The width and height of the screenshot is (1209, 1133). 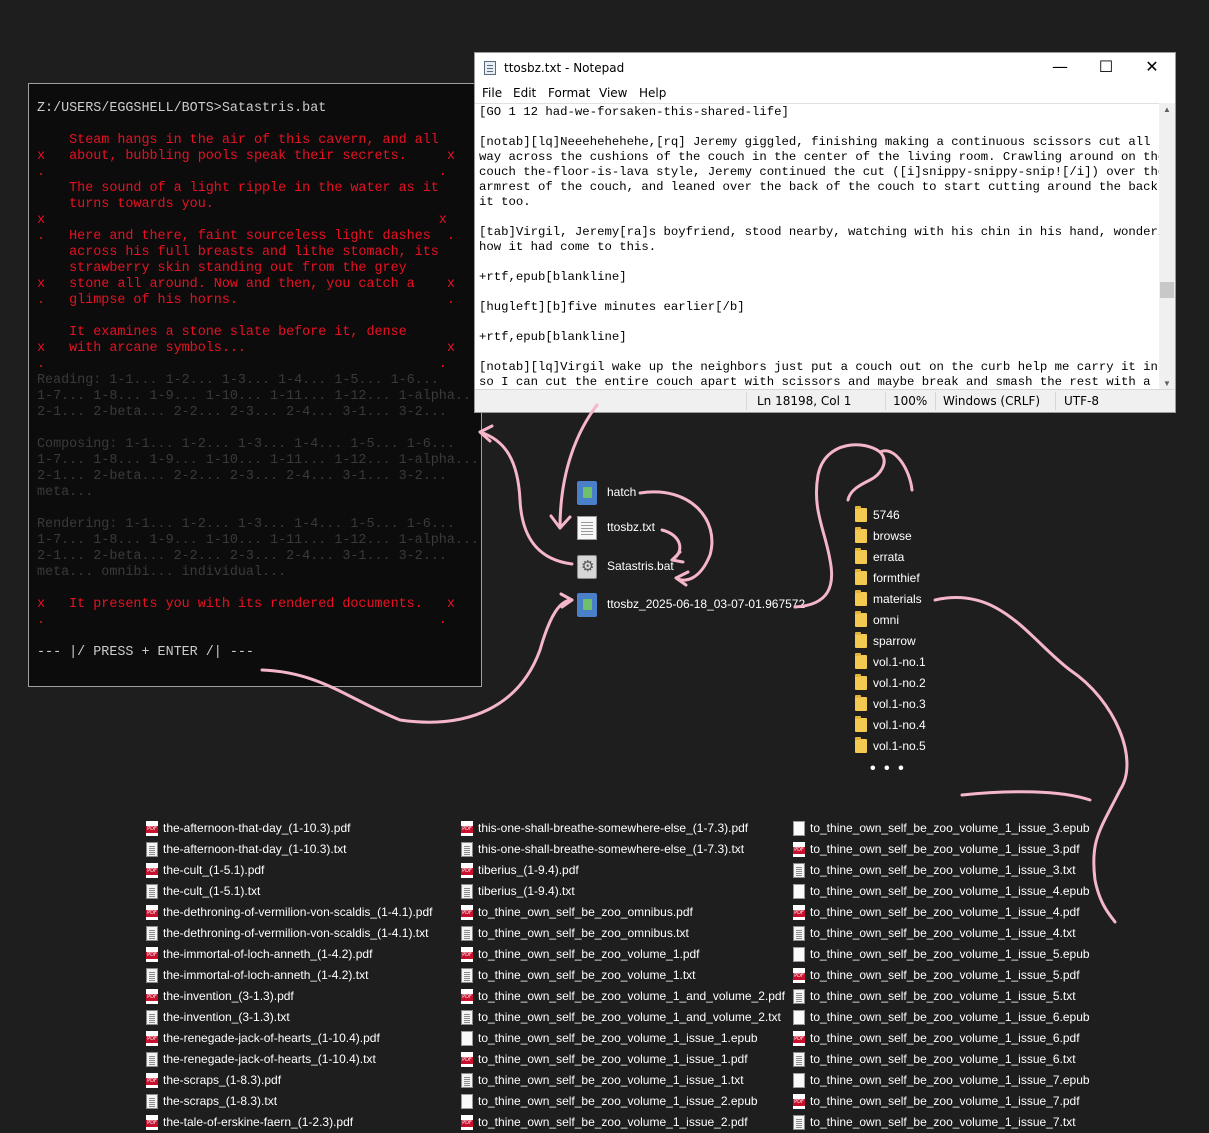 What do you see at coordinates (583, 933) in the screenshot?
I see `file-name: to_thine_own_self_be_zoo_omnibus.txt` at bounding box center [583, 933].